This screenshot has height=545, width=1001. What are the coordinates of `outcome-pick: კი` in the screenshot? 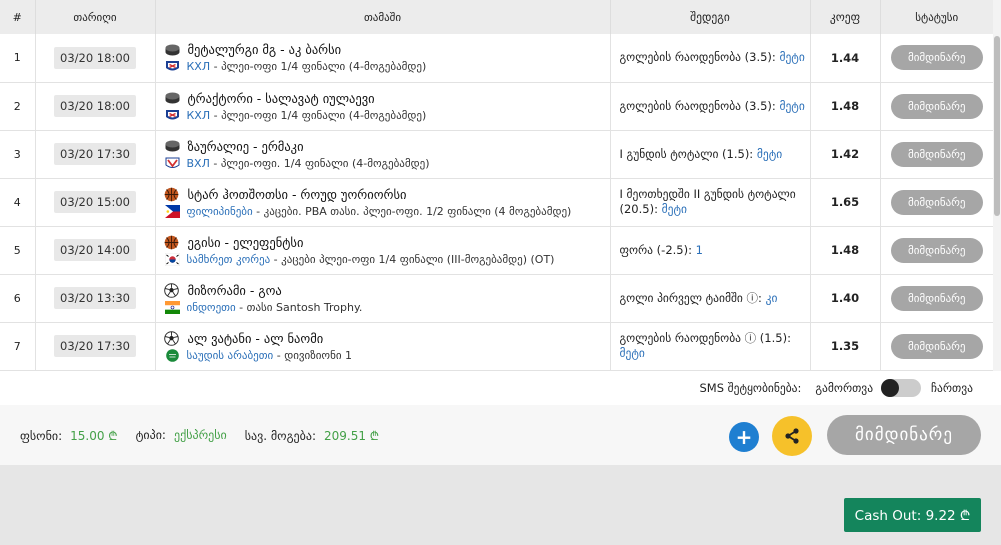 It's located at (771, 297).